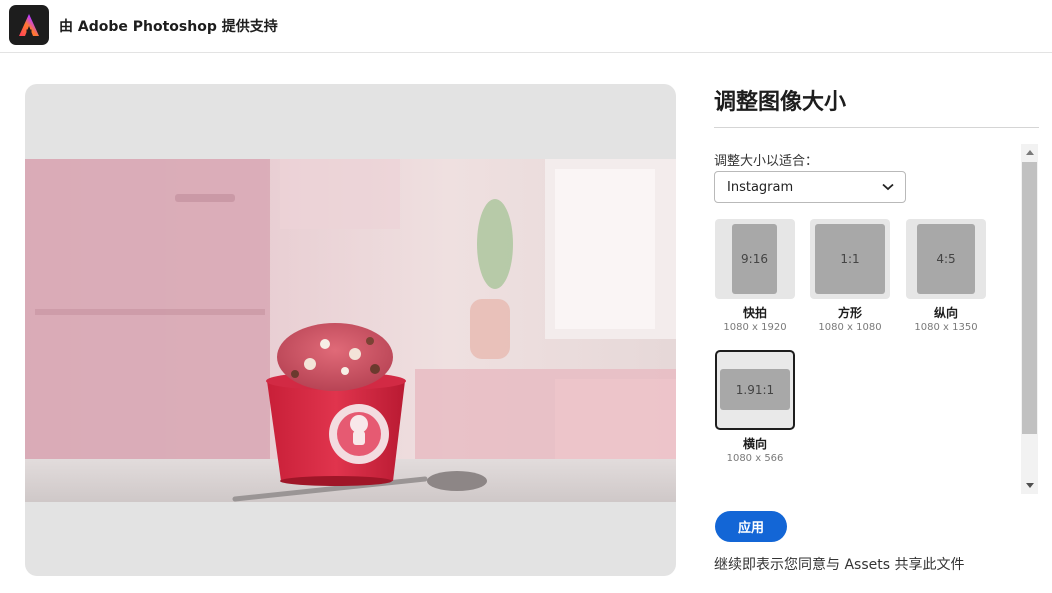 The image size is (1052, 593). I want to click on size-option-thumb: 4:5, so click(946, 259).